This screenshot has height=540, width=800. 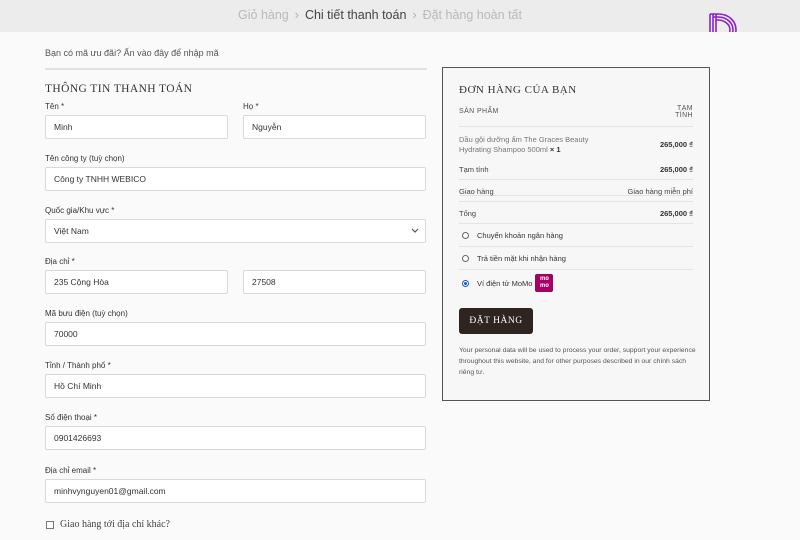 What do you see at coordinates (676, 144) in the screenshot?
I see `item-price: 265,000 ₫` at bounding box center [676, 144].